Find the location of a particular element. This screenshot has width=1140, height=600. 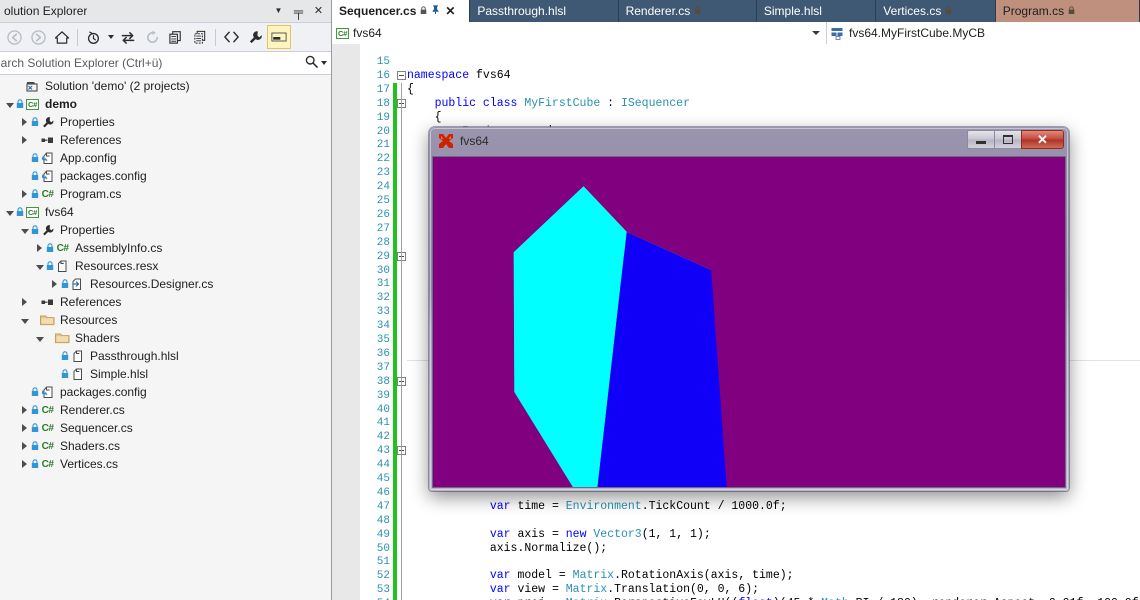

tree-item-resources-resx: Resources.resx is located at coordinates (165, 266).